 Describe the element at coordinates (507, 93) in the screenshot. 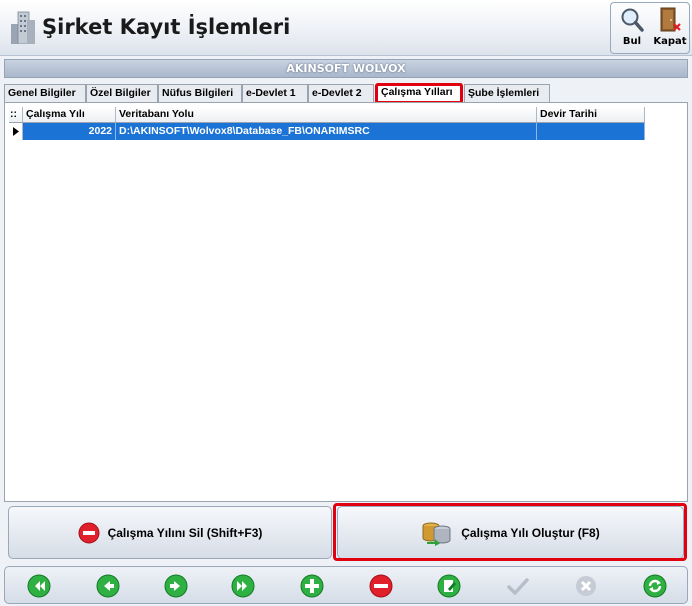

I see `tab-branch-operations: Şube İşlemleri` at that location.